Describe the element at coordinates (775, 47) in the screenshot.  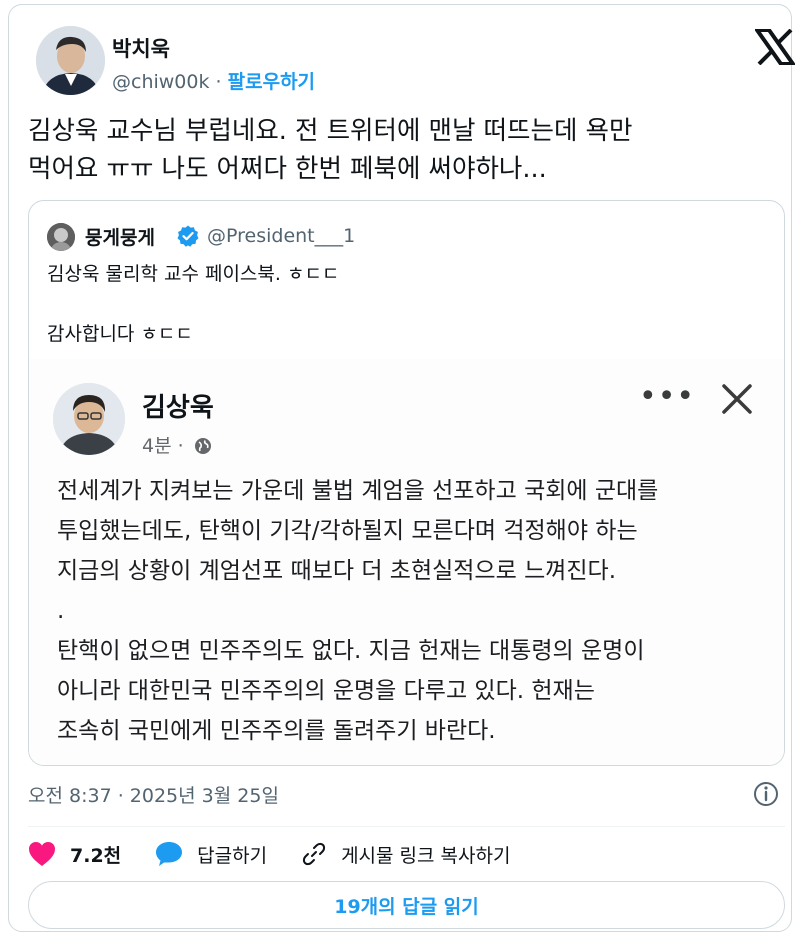
I see `x-logo-icon` at that location.